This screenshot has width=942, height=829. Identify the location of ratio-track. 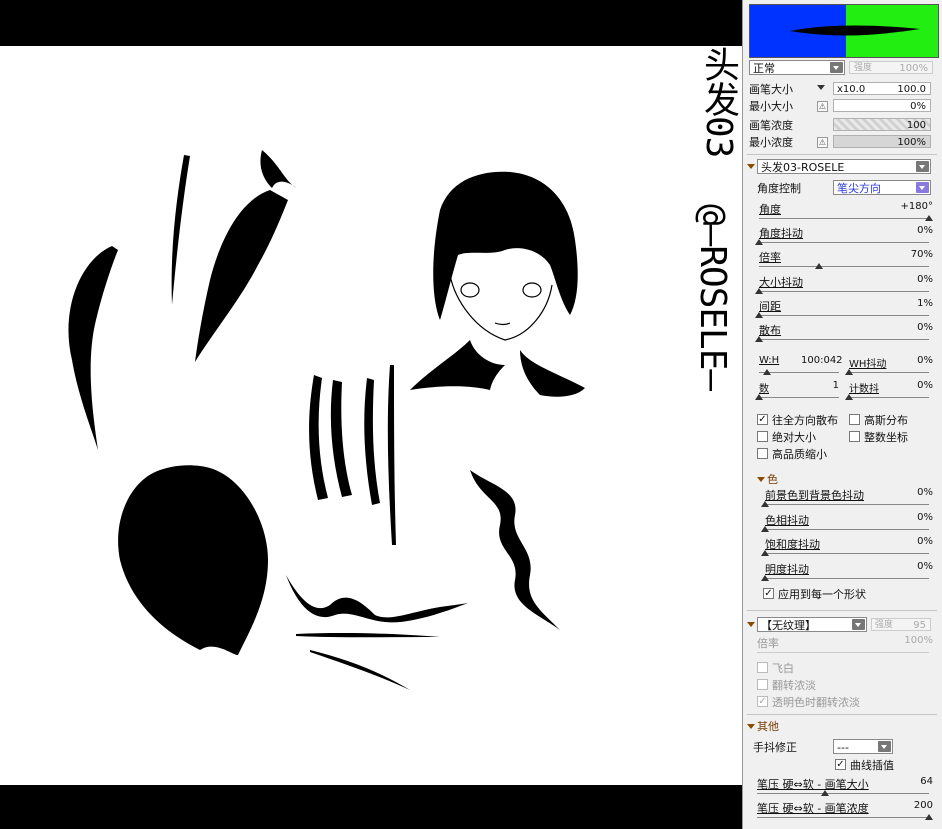
(844, 266).